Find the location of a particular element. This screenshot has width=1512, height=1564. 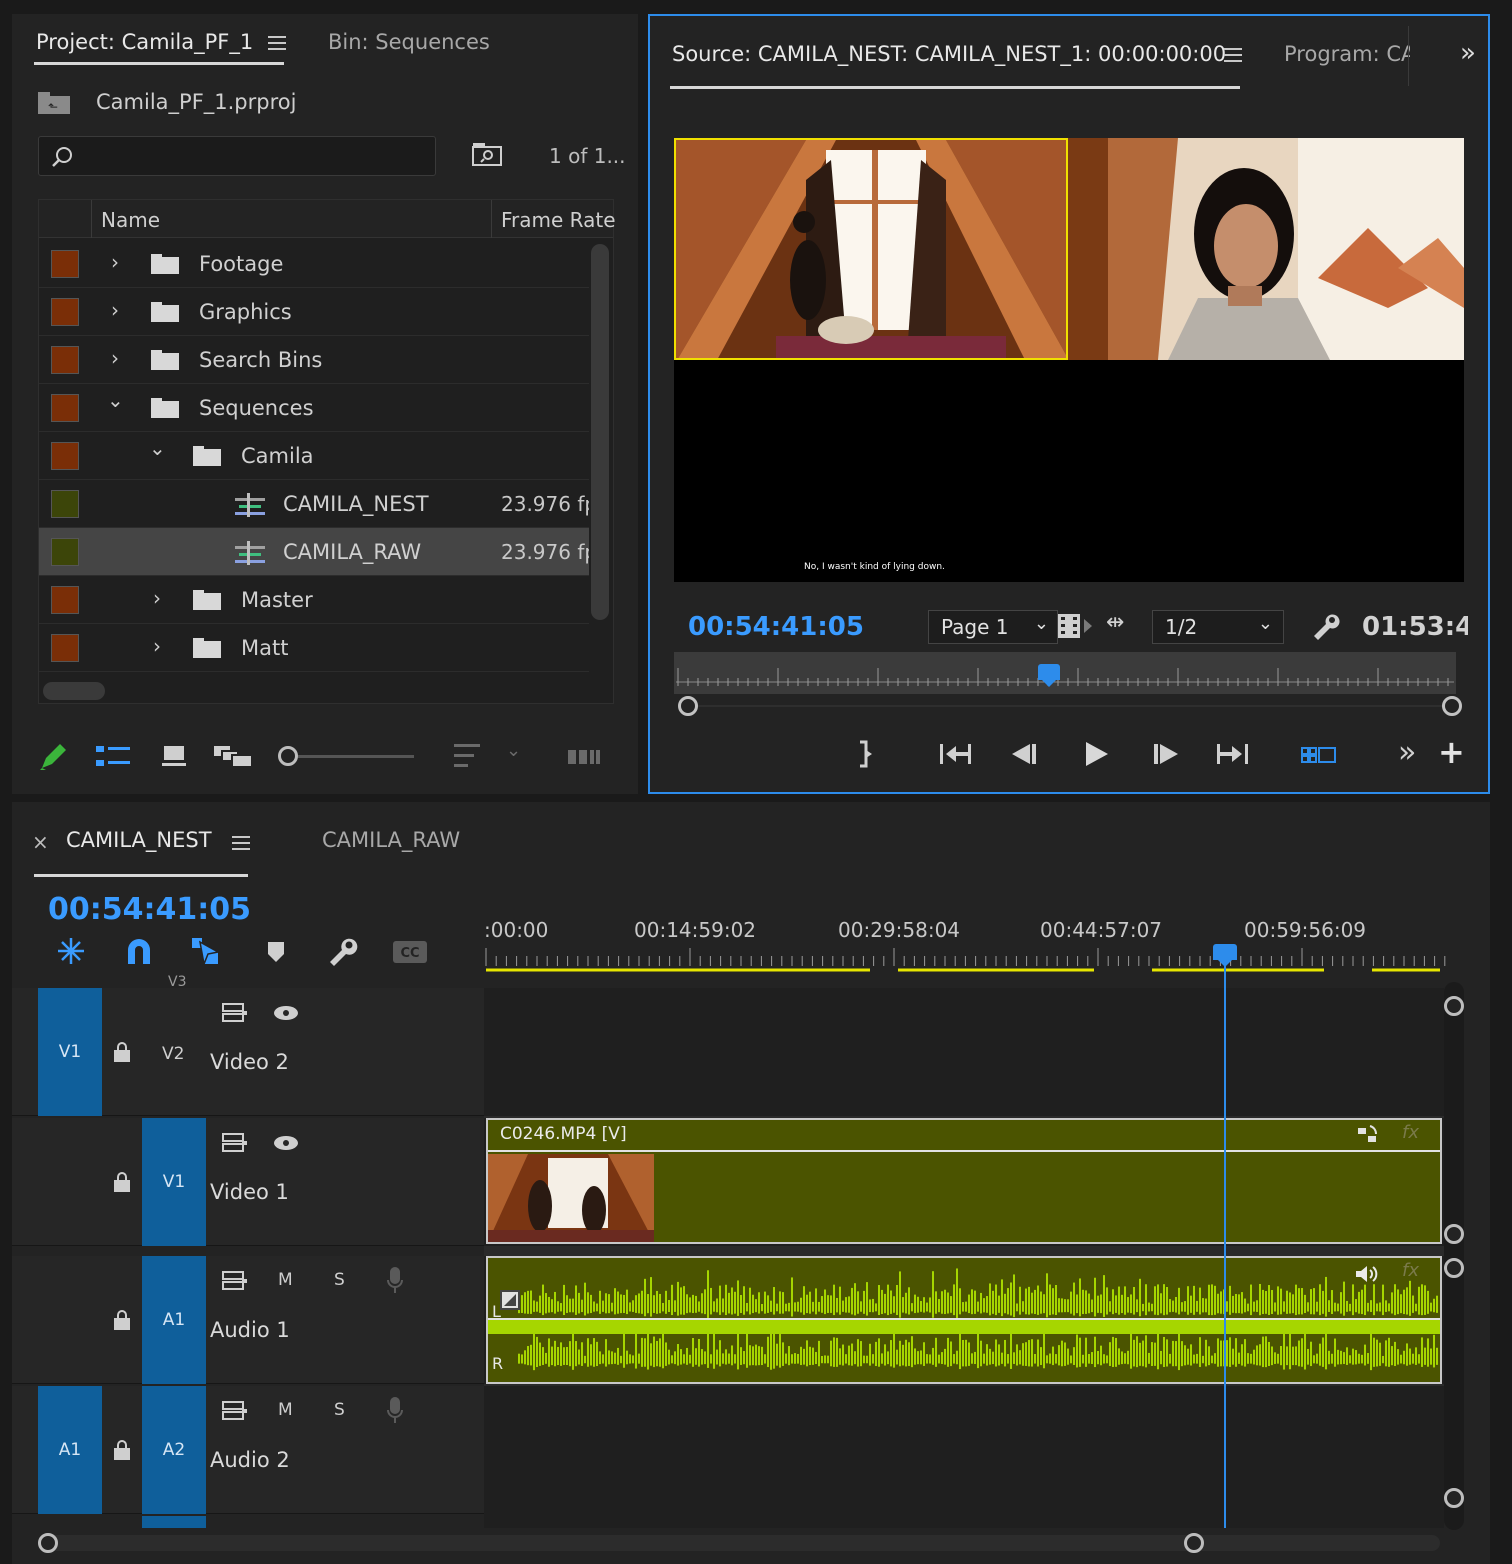

zoom-slider-track is located at coordinates (356, 756).